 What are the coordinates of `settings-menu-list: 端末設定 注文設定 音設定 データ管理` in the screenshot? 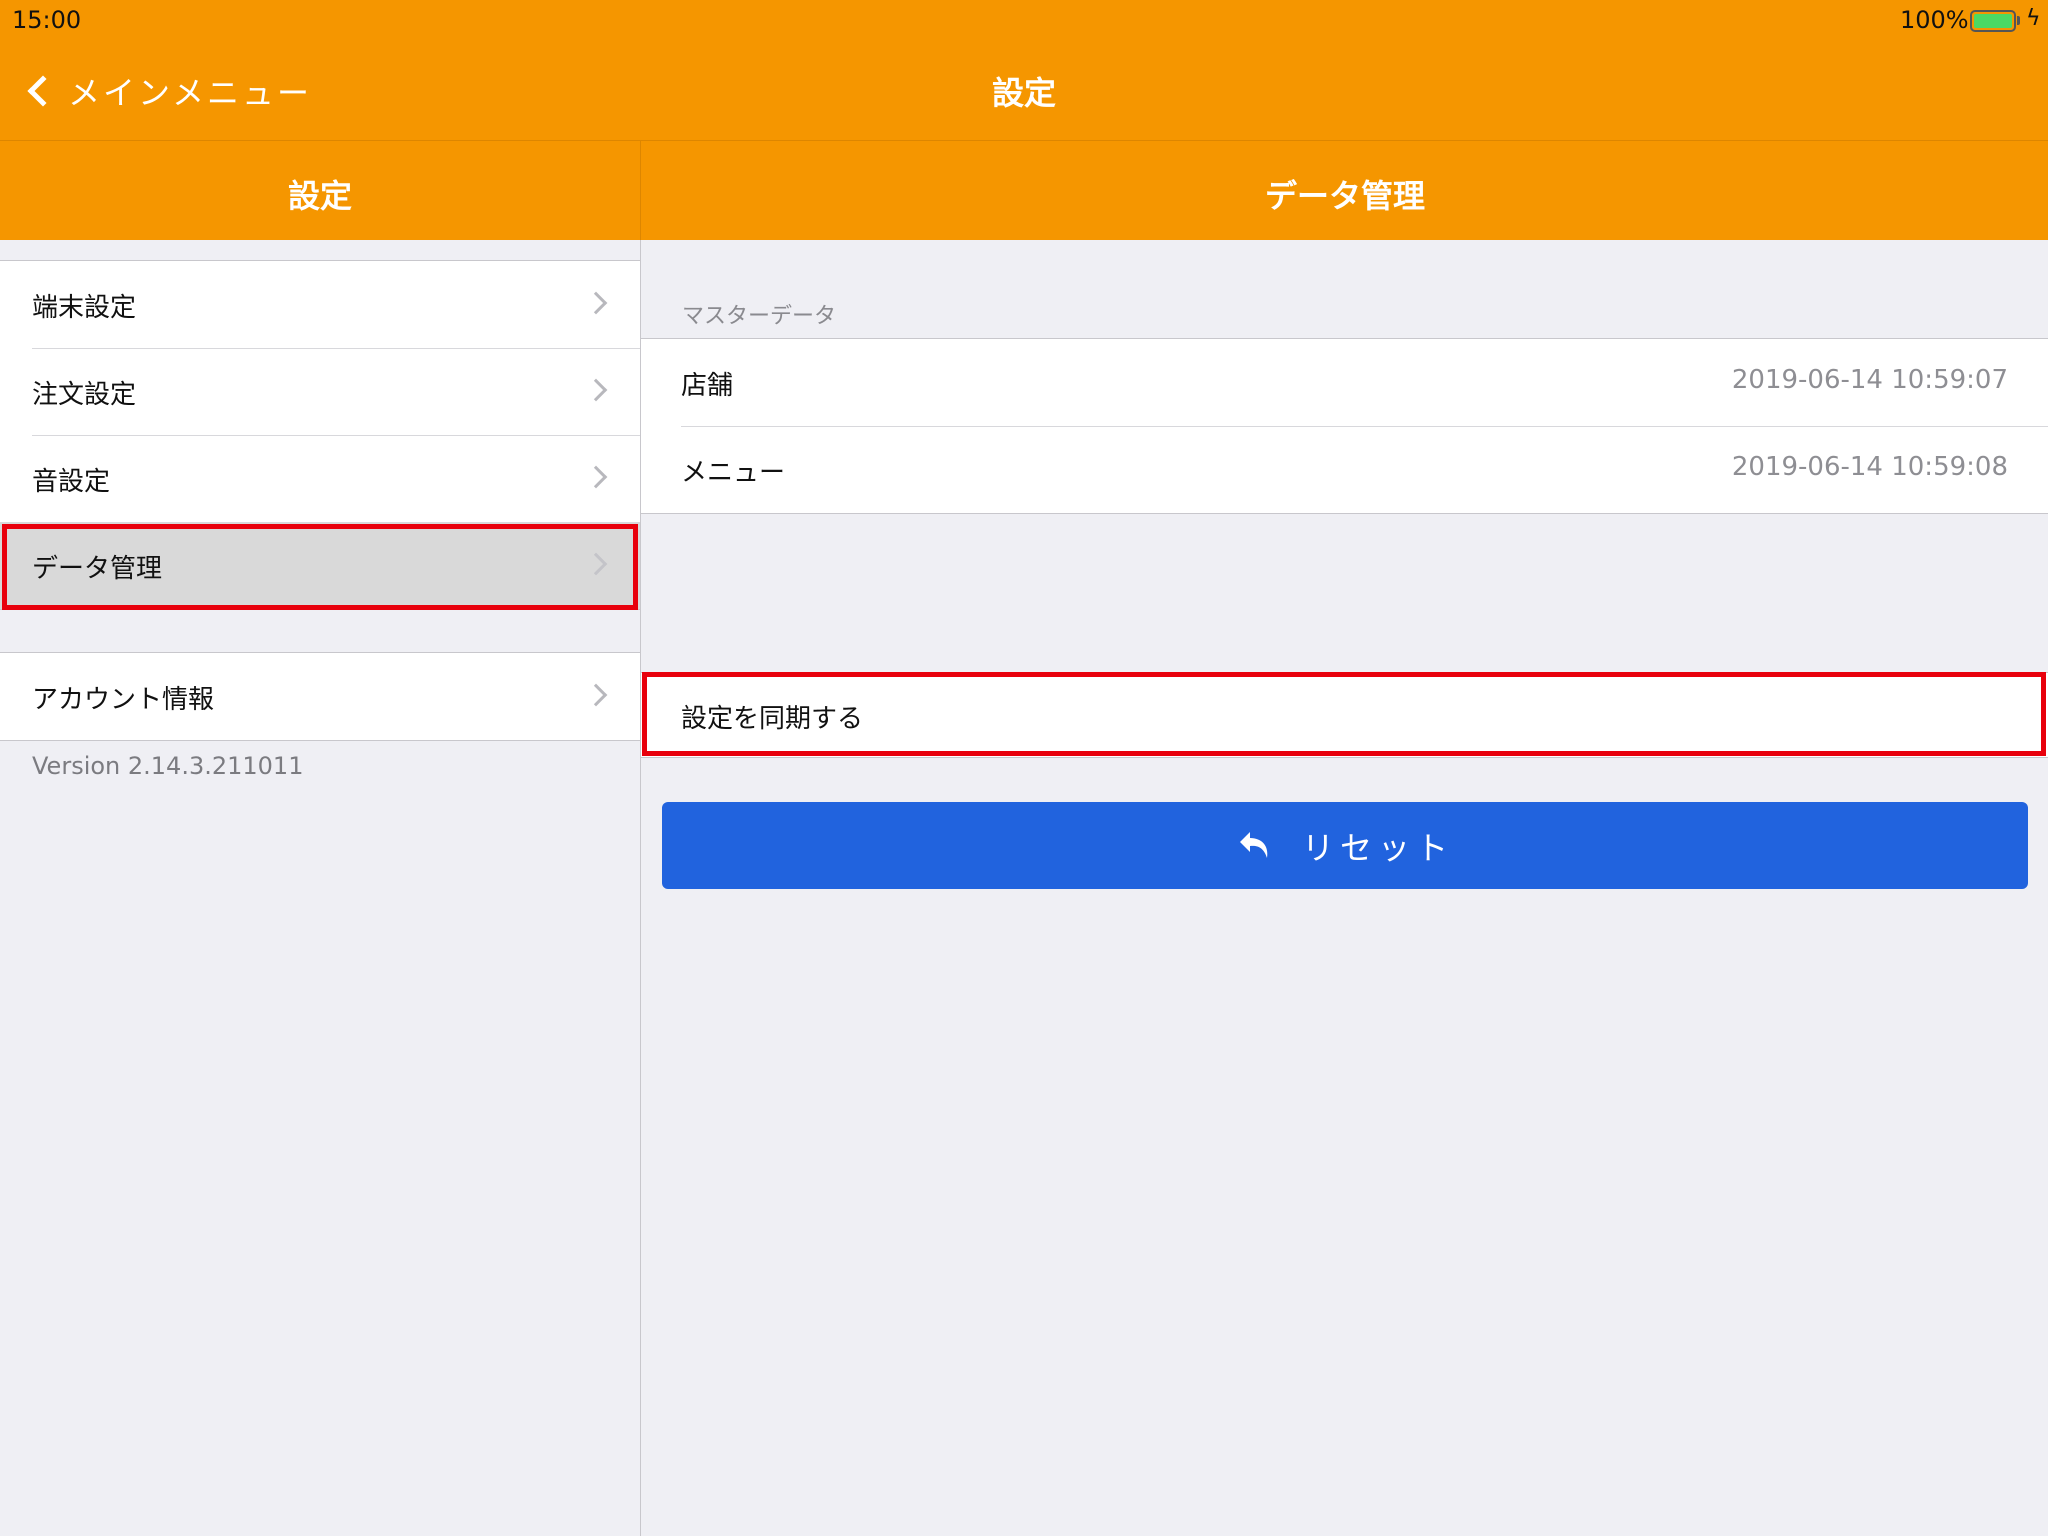 It's located at (320, 435).